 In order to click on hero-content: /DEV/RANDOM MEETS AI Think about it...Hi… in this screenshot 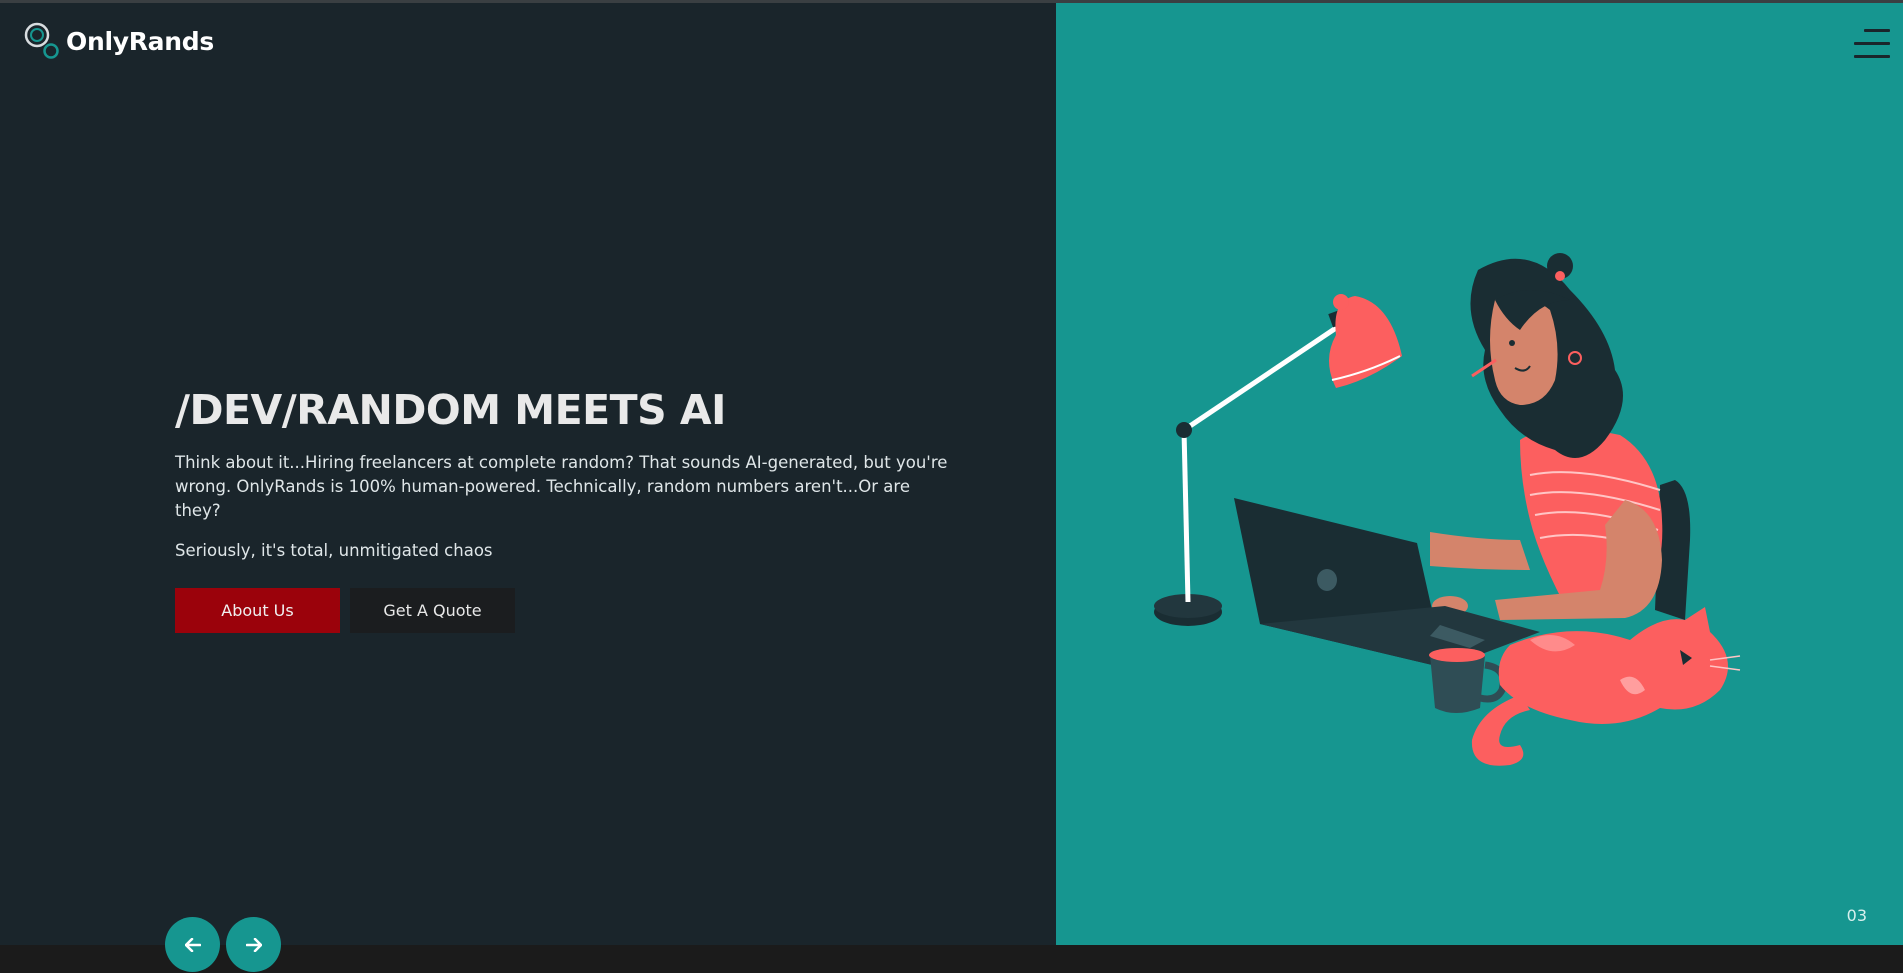, I will do `click(575, 474)`.